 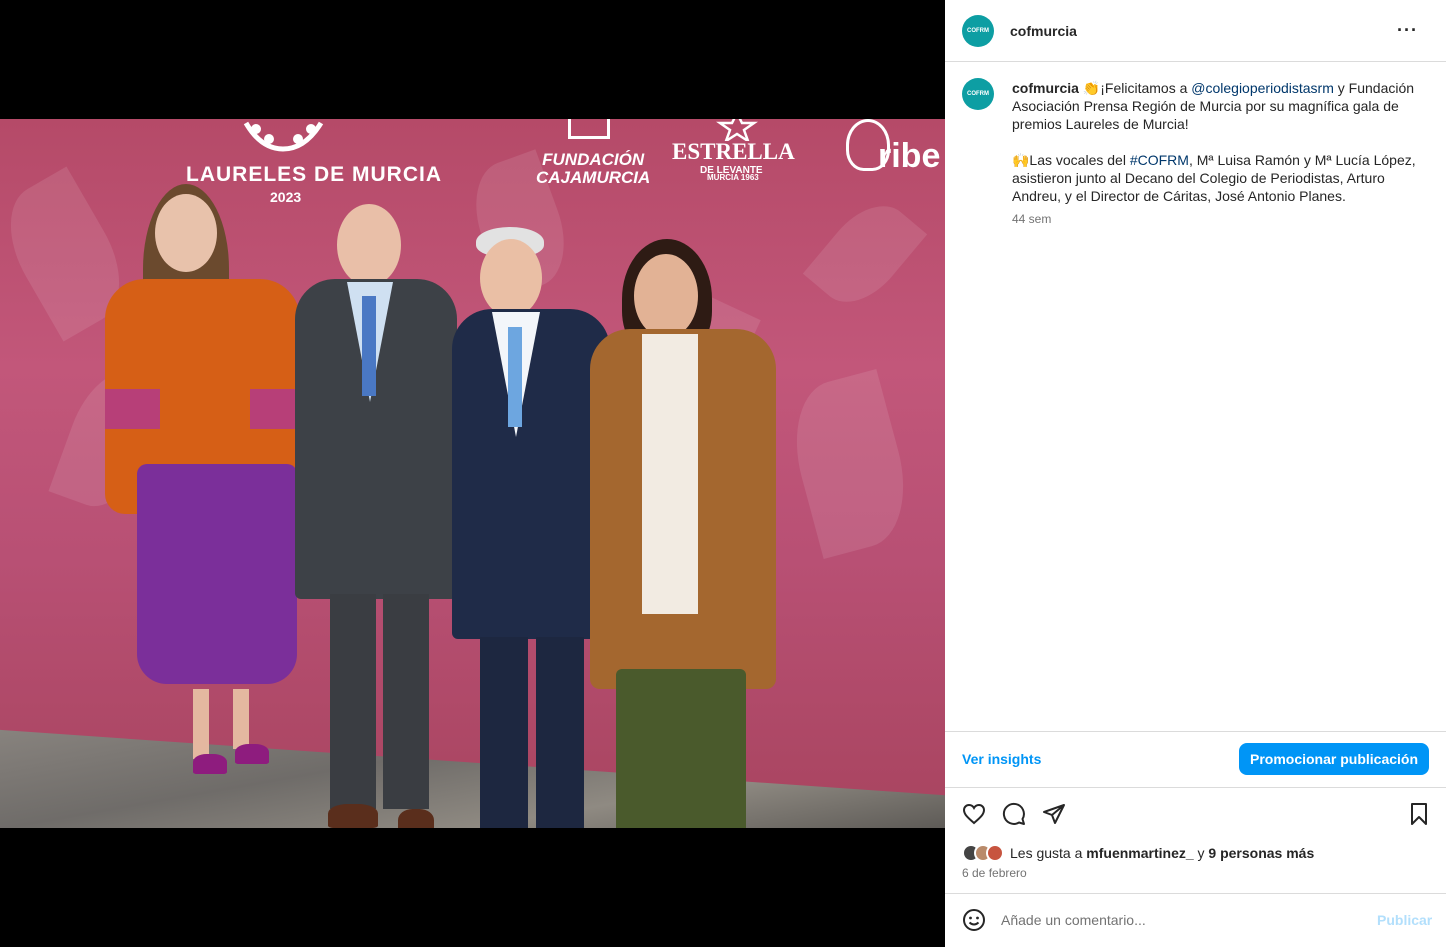 I want to click on estrella-city: MURCIA 1963, so click(x=733, y=177).